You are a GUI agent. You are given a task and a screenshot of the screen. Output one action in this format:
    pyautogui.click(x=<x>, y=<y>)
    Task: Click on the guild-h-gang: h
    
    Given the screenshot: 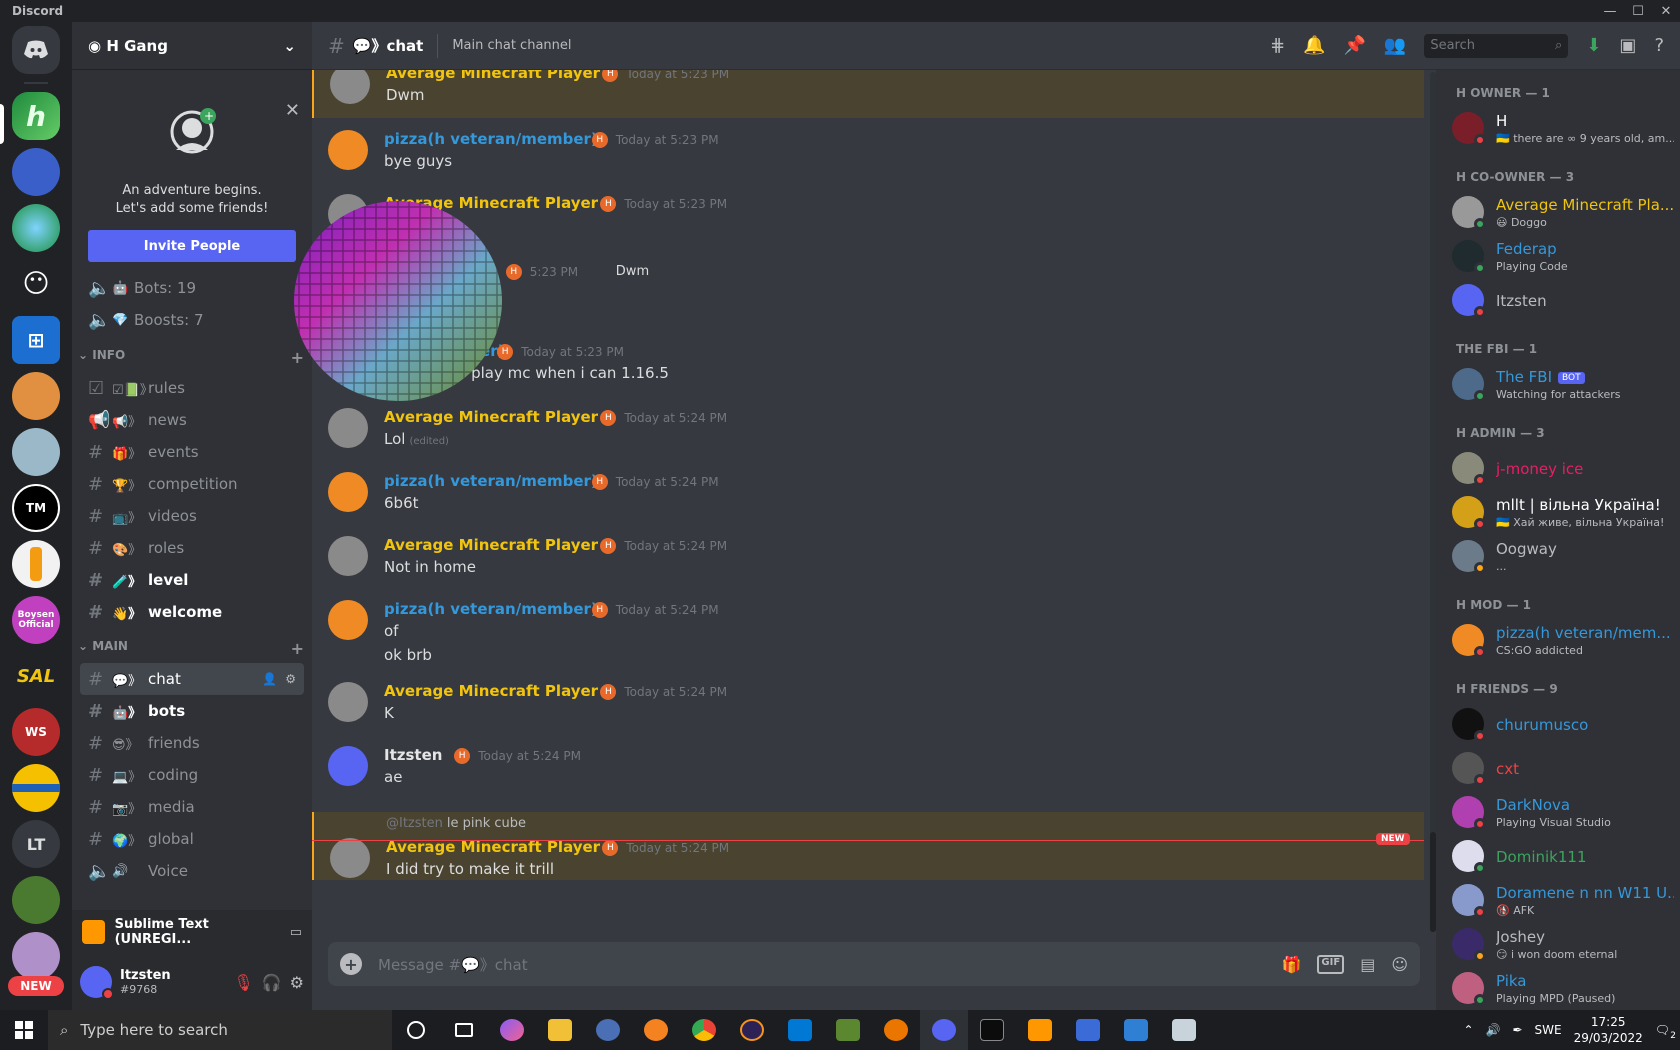 What is the action you would take?
    pyautogui.click(x=36, y=116)
    